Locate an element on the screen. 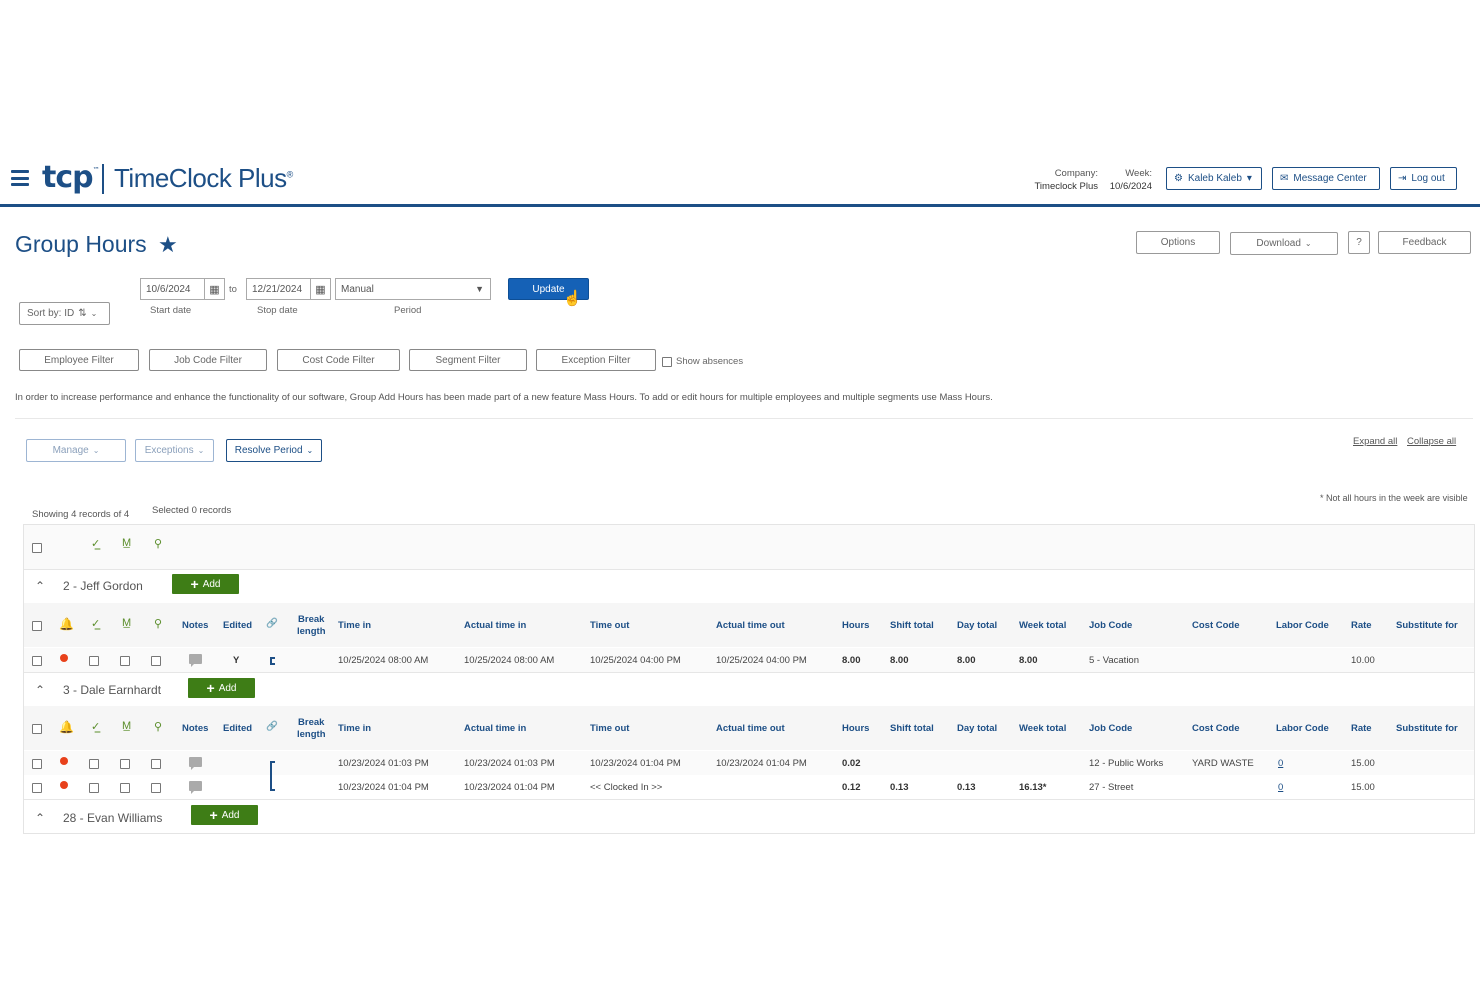 The width and height of the screenshot is (1480, 987). sort-button: Sort by: ID ⇅ ⌄ is located at coordinates (64, 313).